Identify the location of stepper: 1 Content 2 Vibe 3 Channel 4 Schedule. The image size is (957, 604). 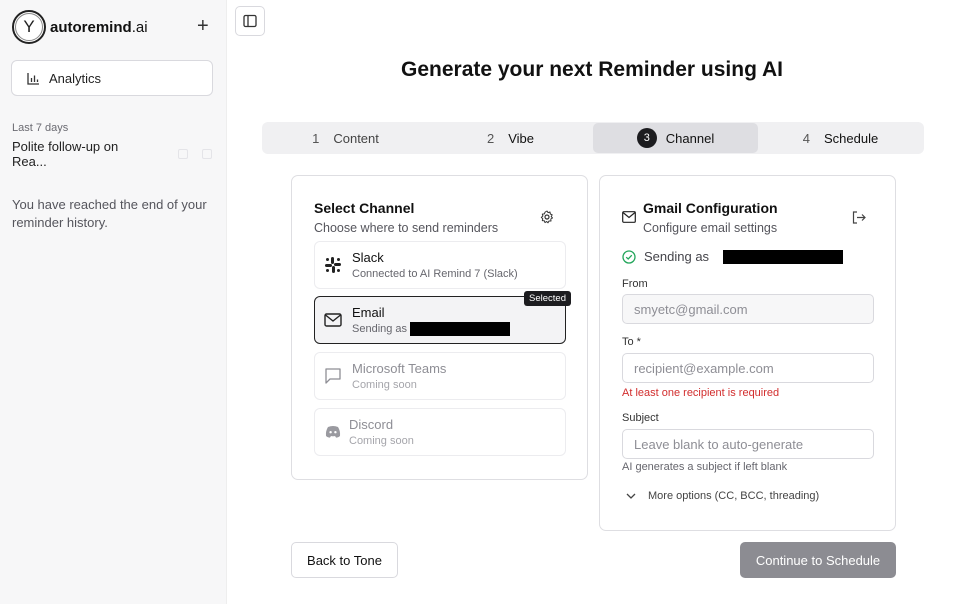
(593, 138).